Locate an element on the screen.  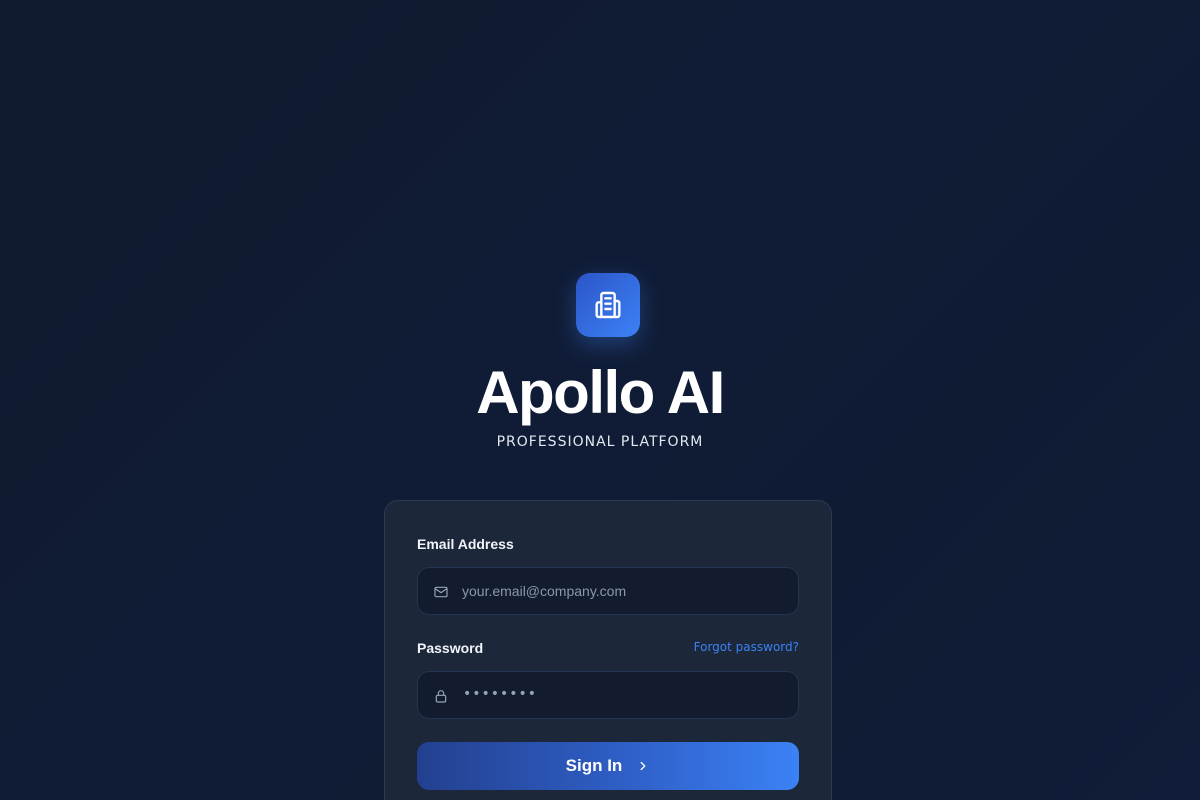
app-subtitle: PROFESSIONAL PLATFORM is located at coordinates (600, 442).